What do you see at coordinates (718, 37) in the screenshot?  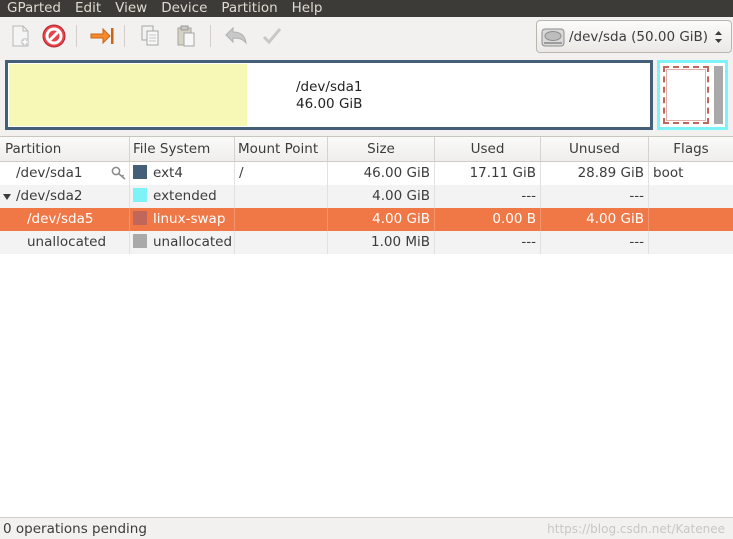 I see `chevron-updown-icon` at bounding box center [718, 37].